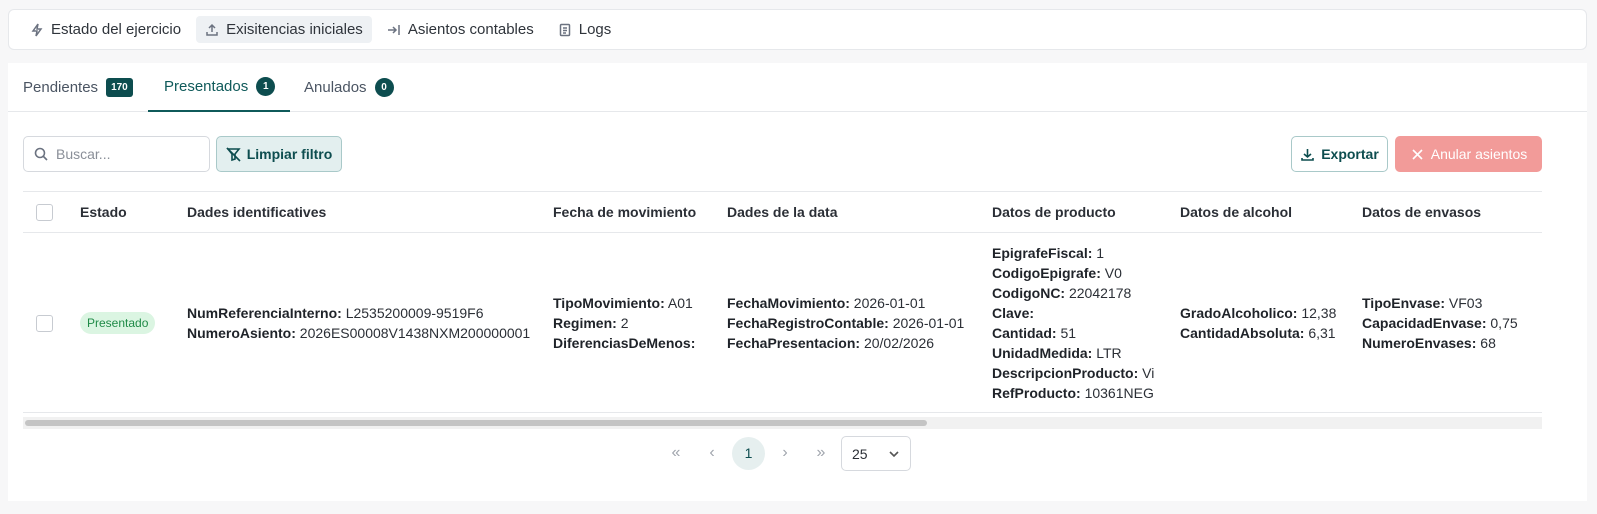  Describe the element at coordinates (564, 29) in the screenshot. I see `document-icon` at that location.